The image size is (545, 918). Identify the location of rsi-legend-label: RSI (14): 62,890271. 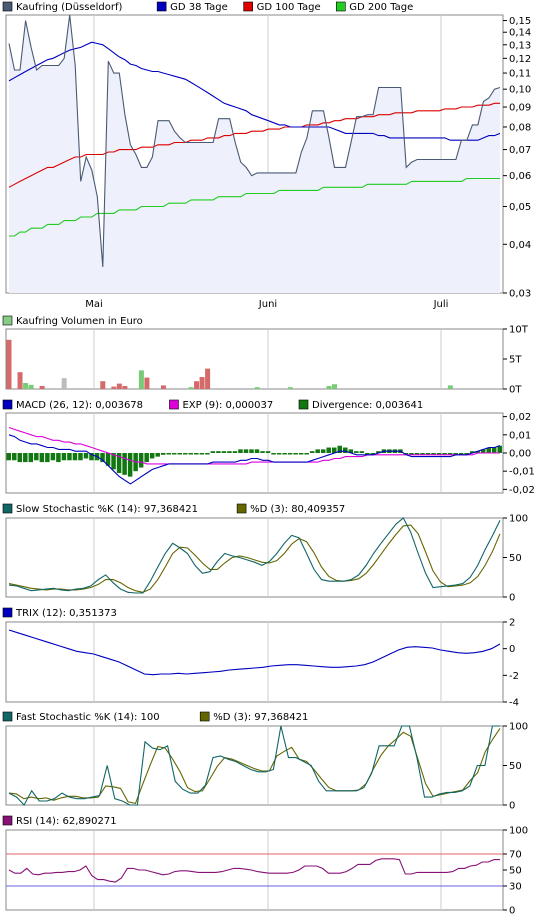
(66, 821).